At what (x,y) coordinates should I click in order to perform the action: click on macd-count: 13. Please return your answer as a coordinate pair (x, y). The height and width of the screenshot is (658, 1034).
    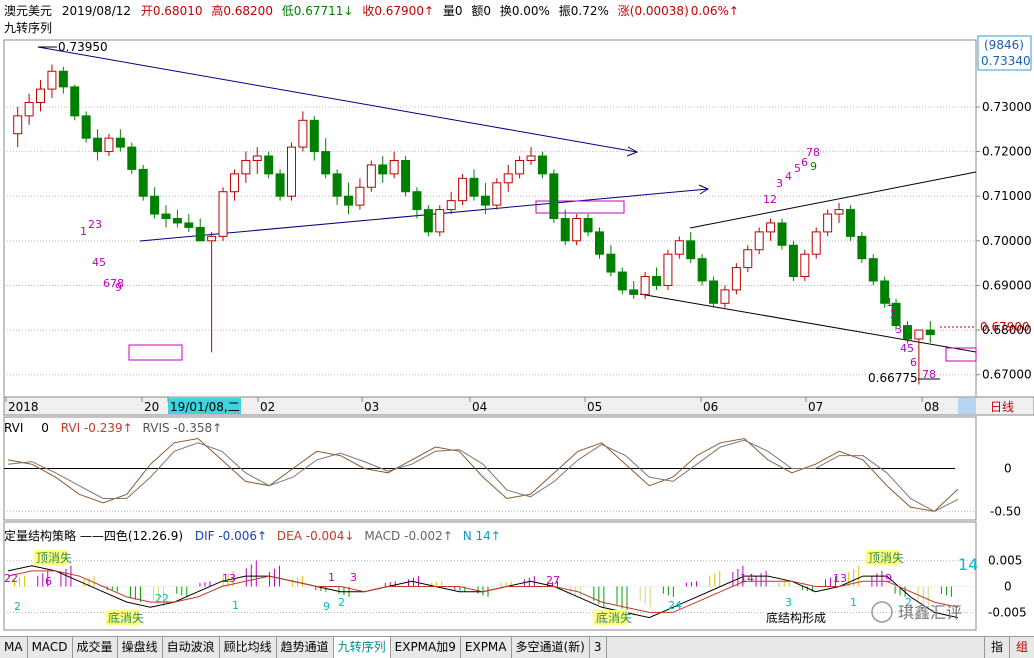
    Looking at the image, I should click on (229, 578).